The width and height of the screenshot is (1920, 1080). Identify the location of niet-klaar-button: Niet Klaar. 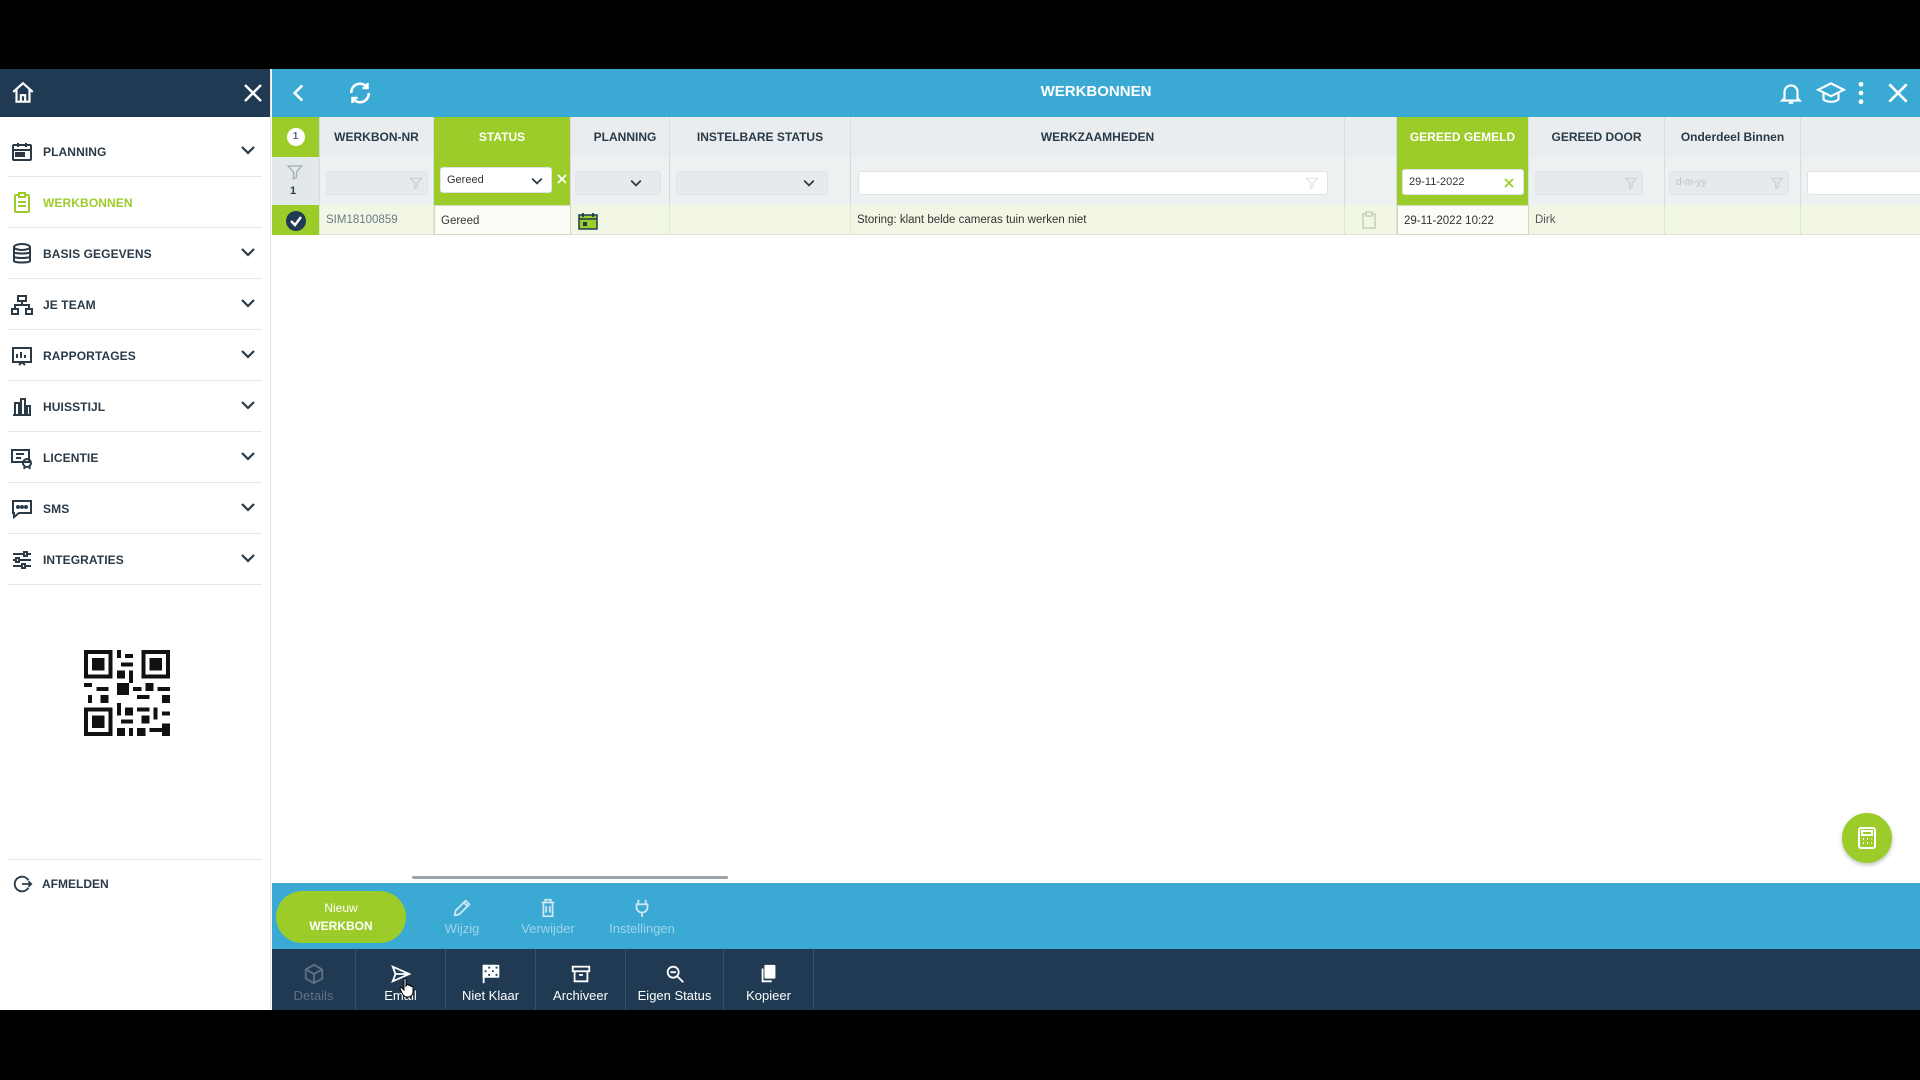
(491, 979).